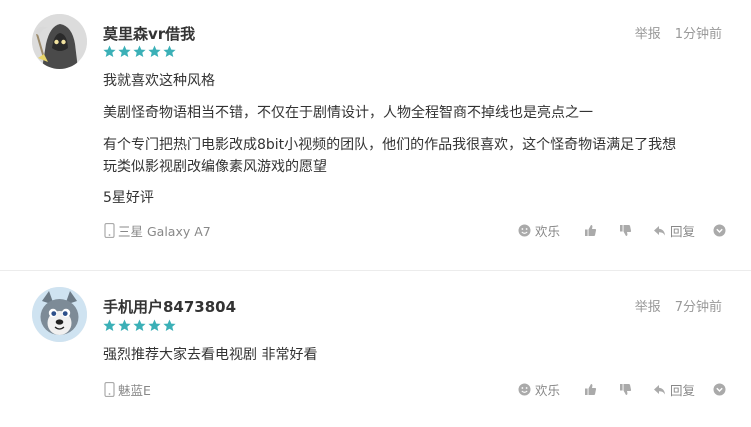 The height and width of the screenshot is (427, 751). I want to click on device-name: 魅蓝E, so click(134, 390).